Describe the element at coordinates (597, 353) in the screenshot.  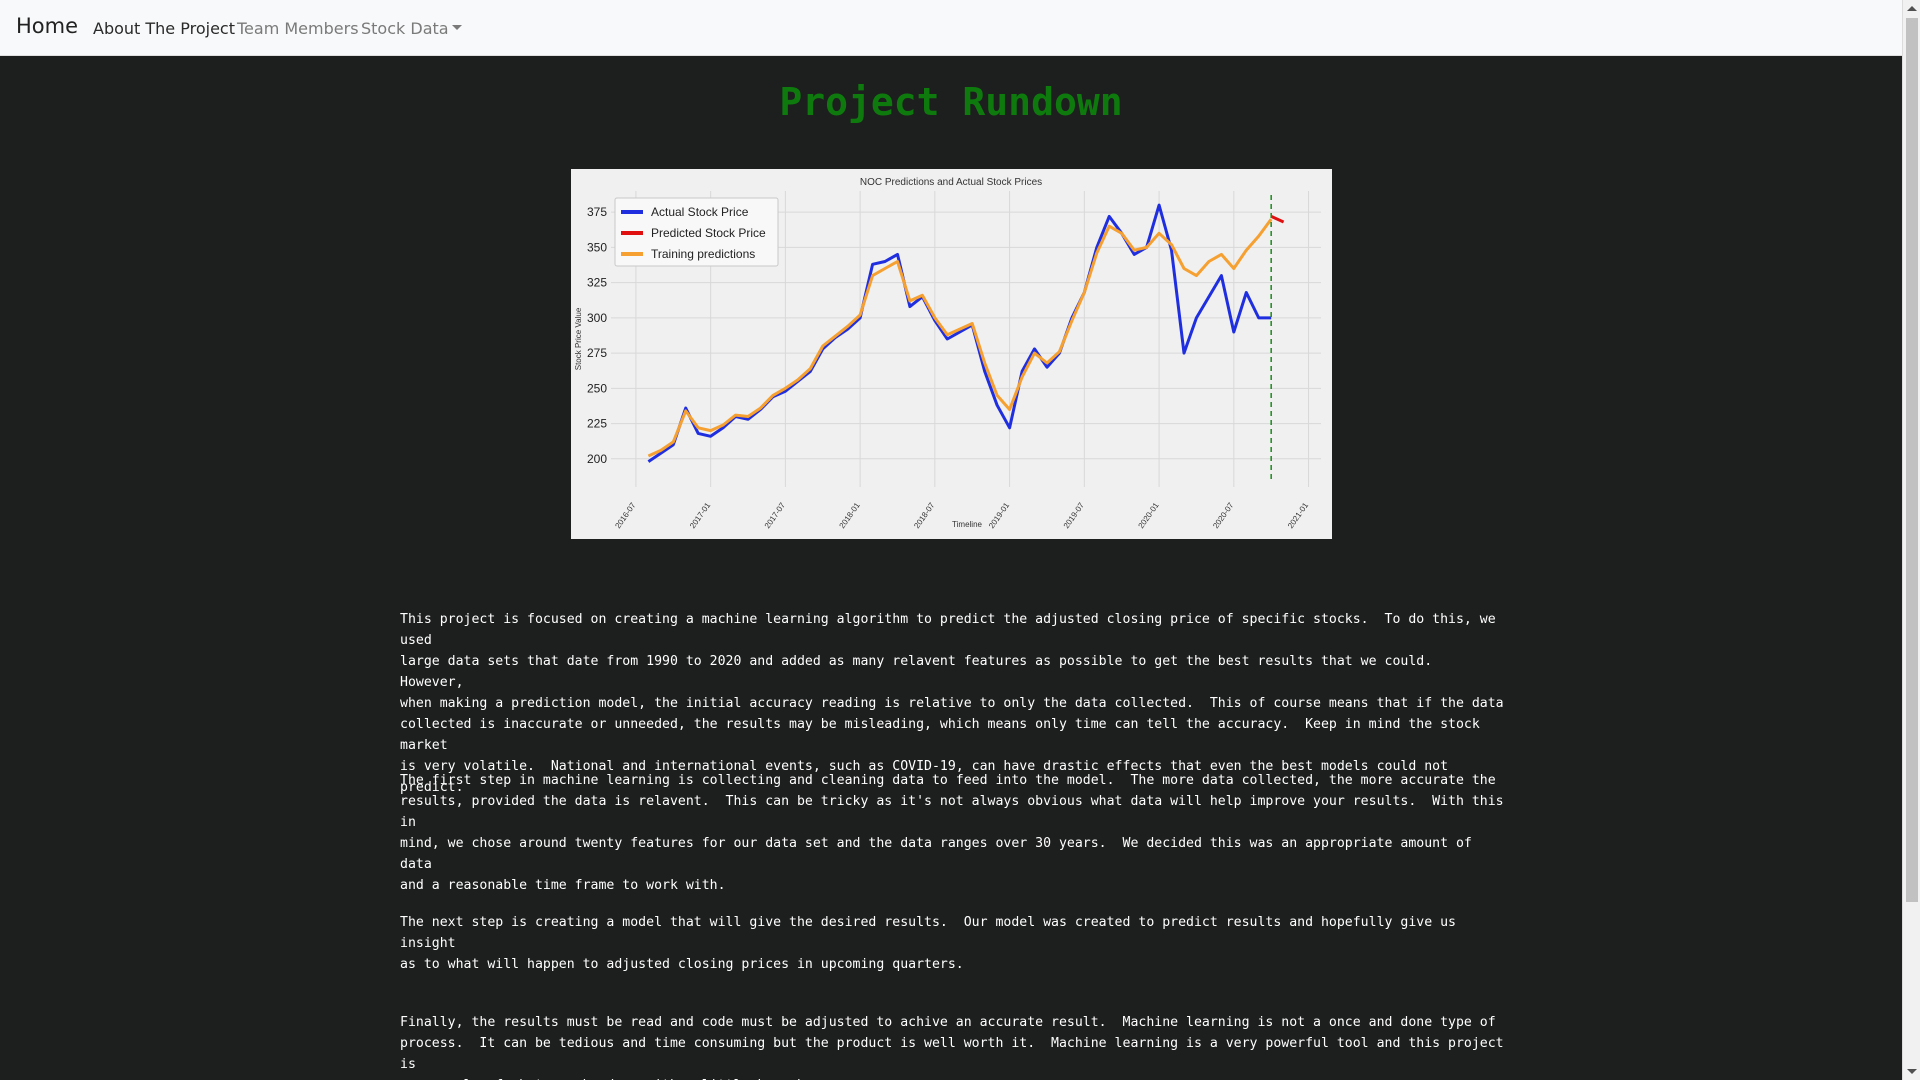
I see `y-tick-label: 275` at that location.